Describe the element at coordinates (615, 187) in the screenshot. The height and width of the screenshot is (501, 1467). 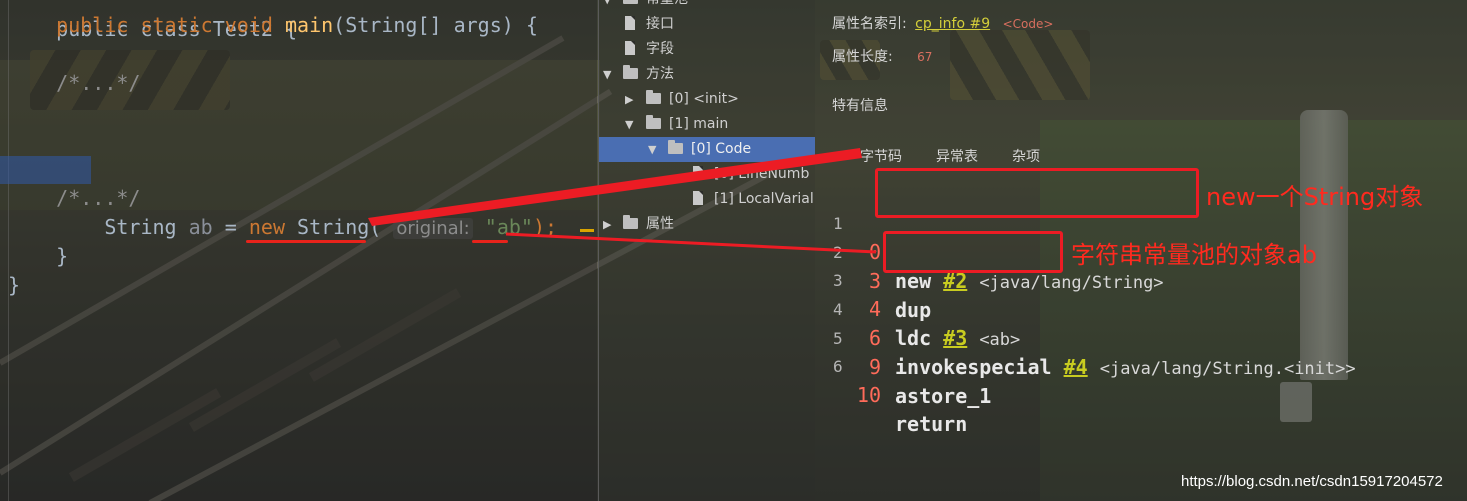
I see `arrow-to-new-line` at that location.